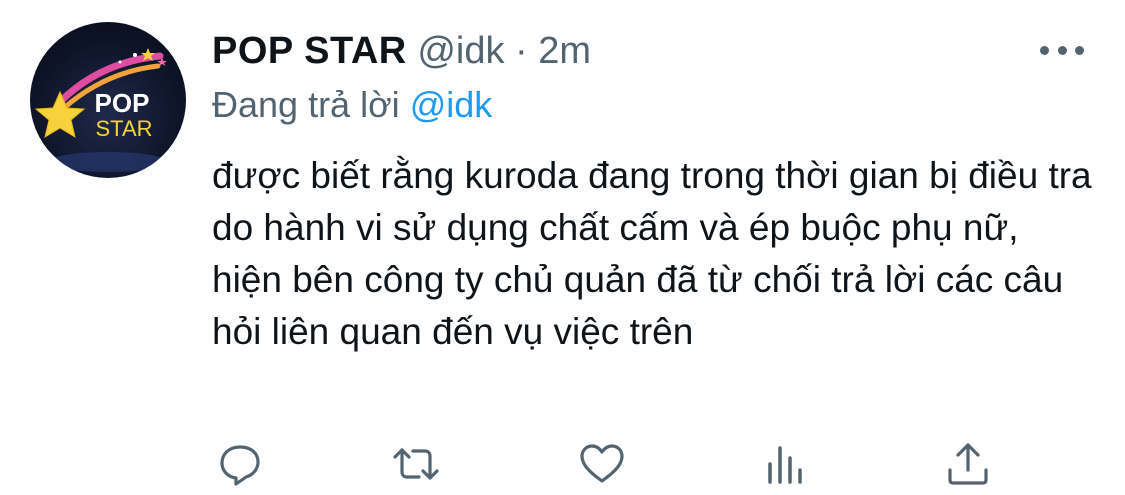  I want to click on share-button, so click(968, 464).